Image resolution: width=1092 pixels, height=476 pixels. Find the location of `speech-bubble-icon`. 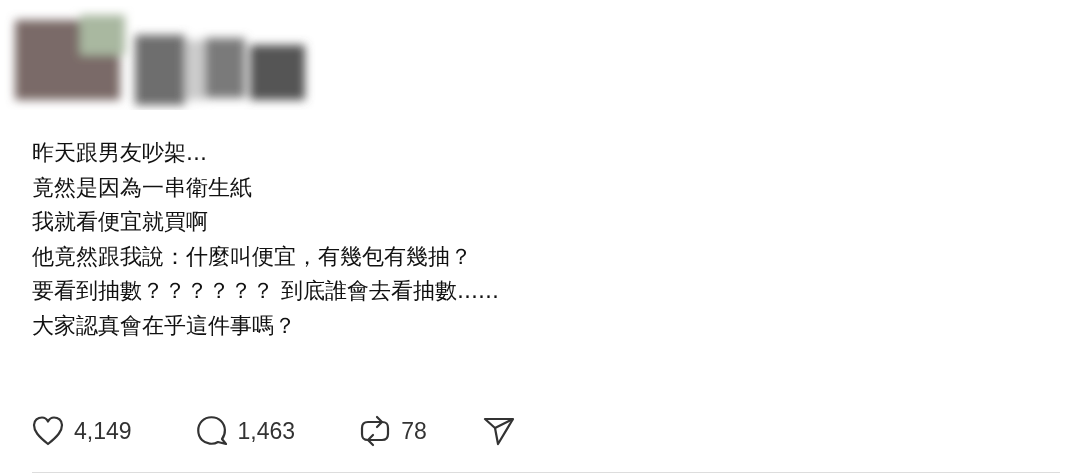

speech-bubble-icon is located at coordinates (211, 431).